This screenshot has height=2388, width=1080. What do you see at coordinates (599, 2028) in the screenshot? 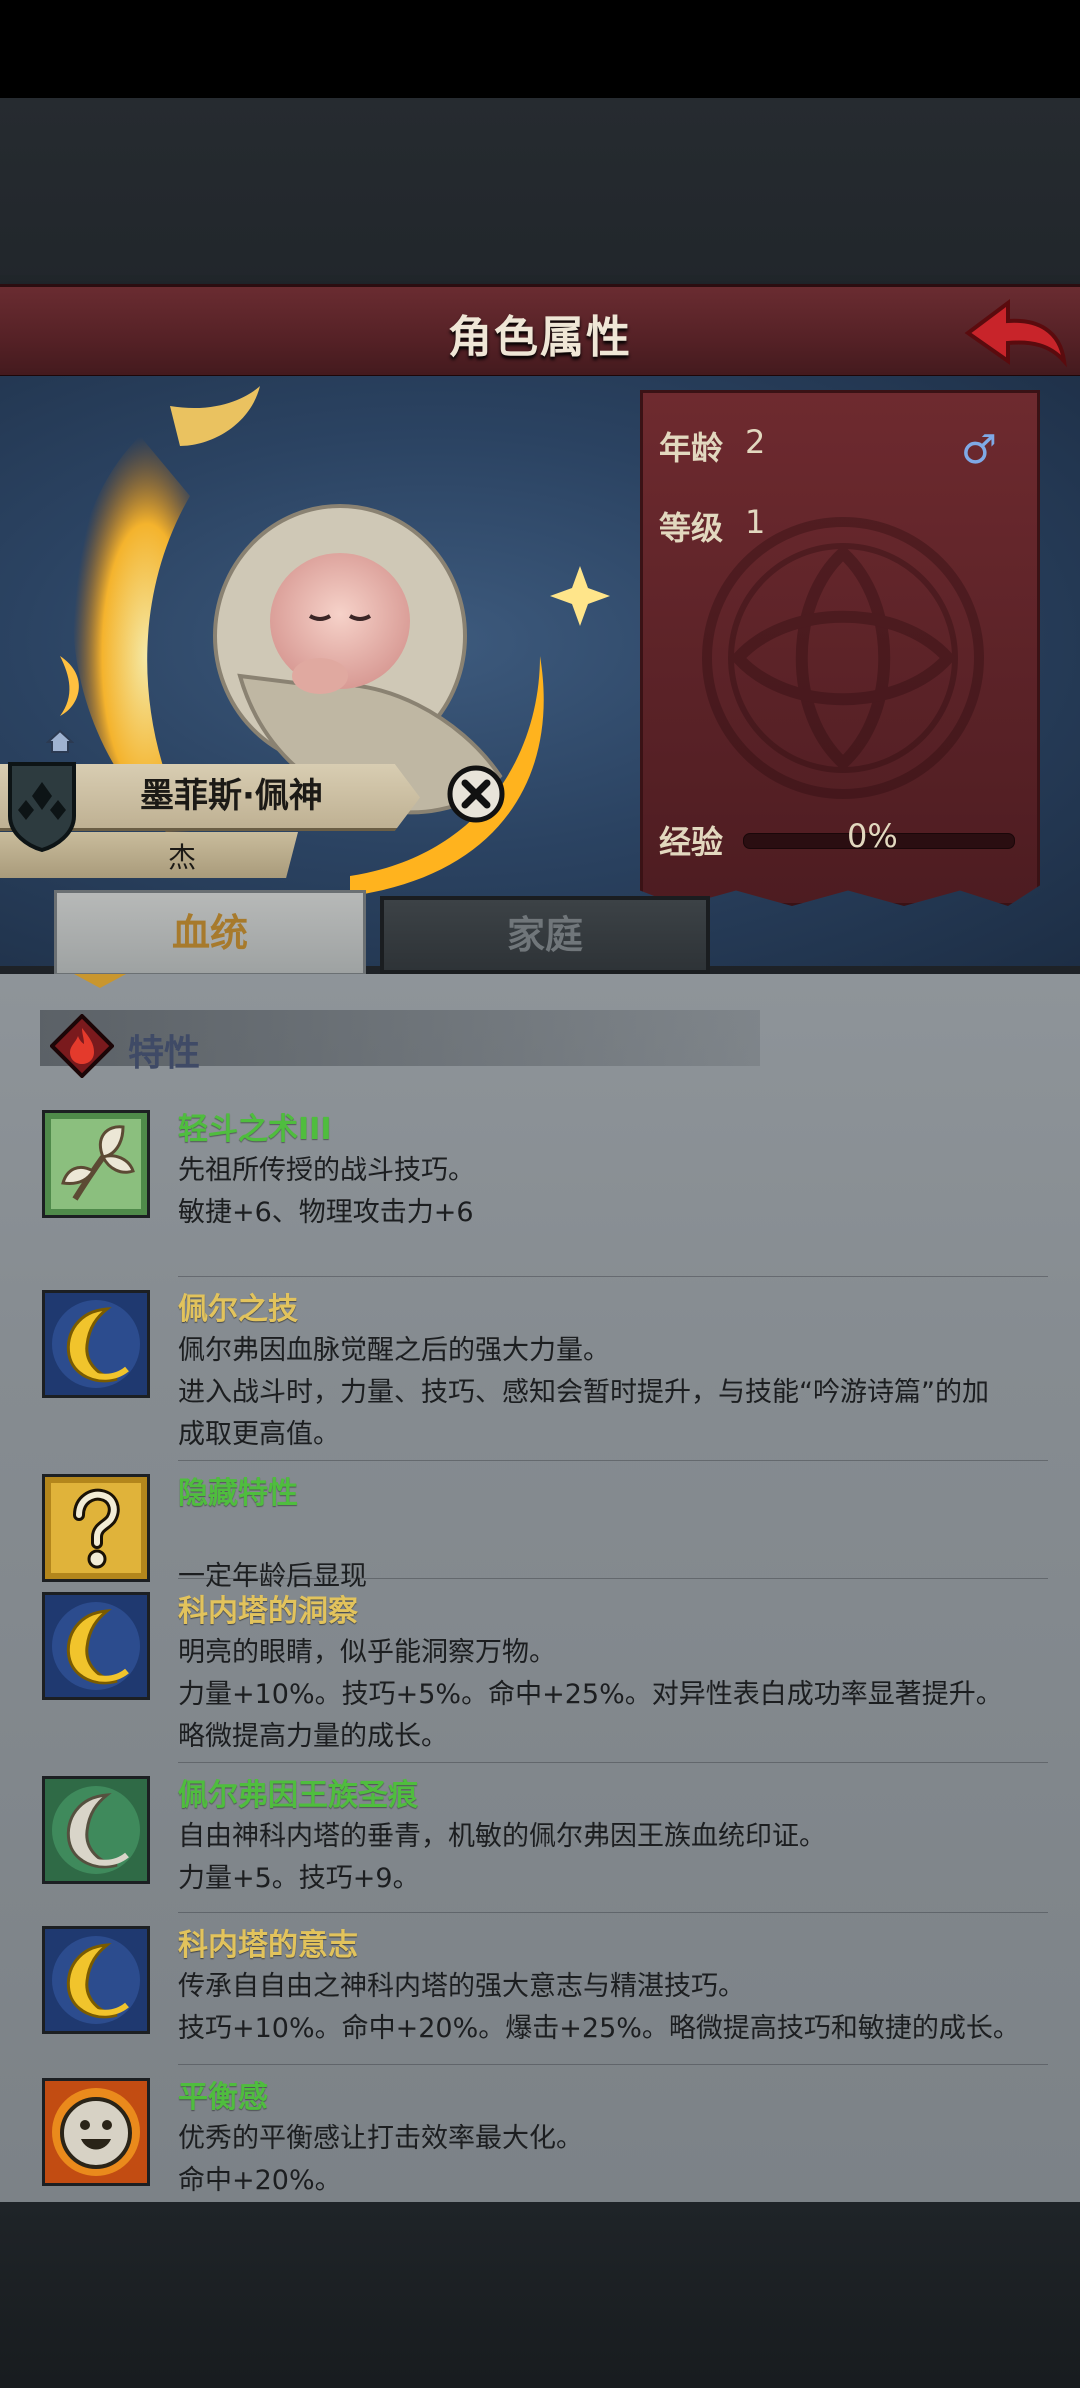
I see `trait-description: 技巧+10%。命中+20%。爆击+25%。略微提高技巧和敏捷的成长。` at bounding box center [599, 2028].